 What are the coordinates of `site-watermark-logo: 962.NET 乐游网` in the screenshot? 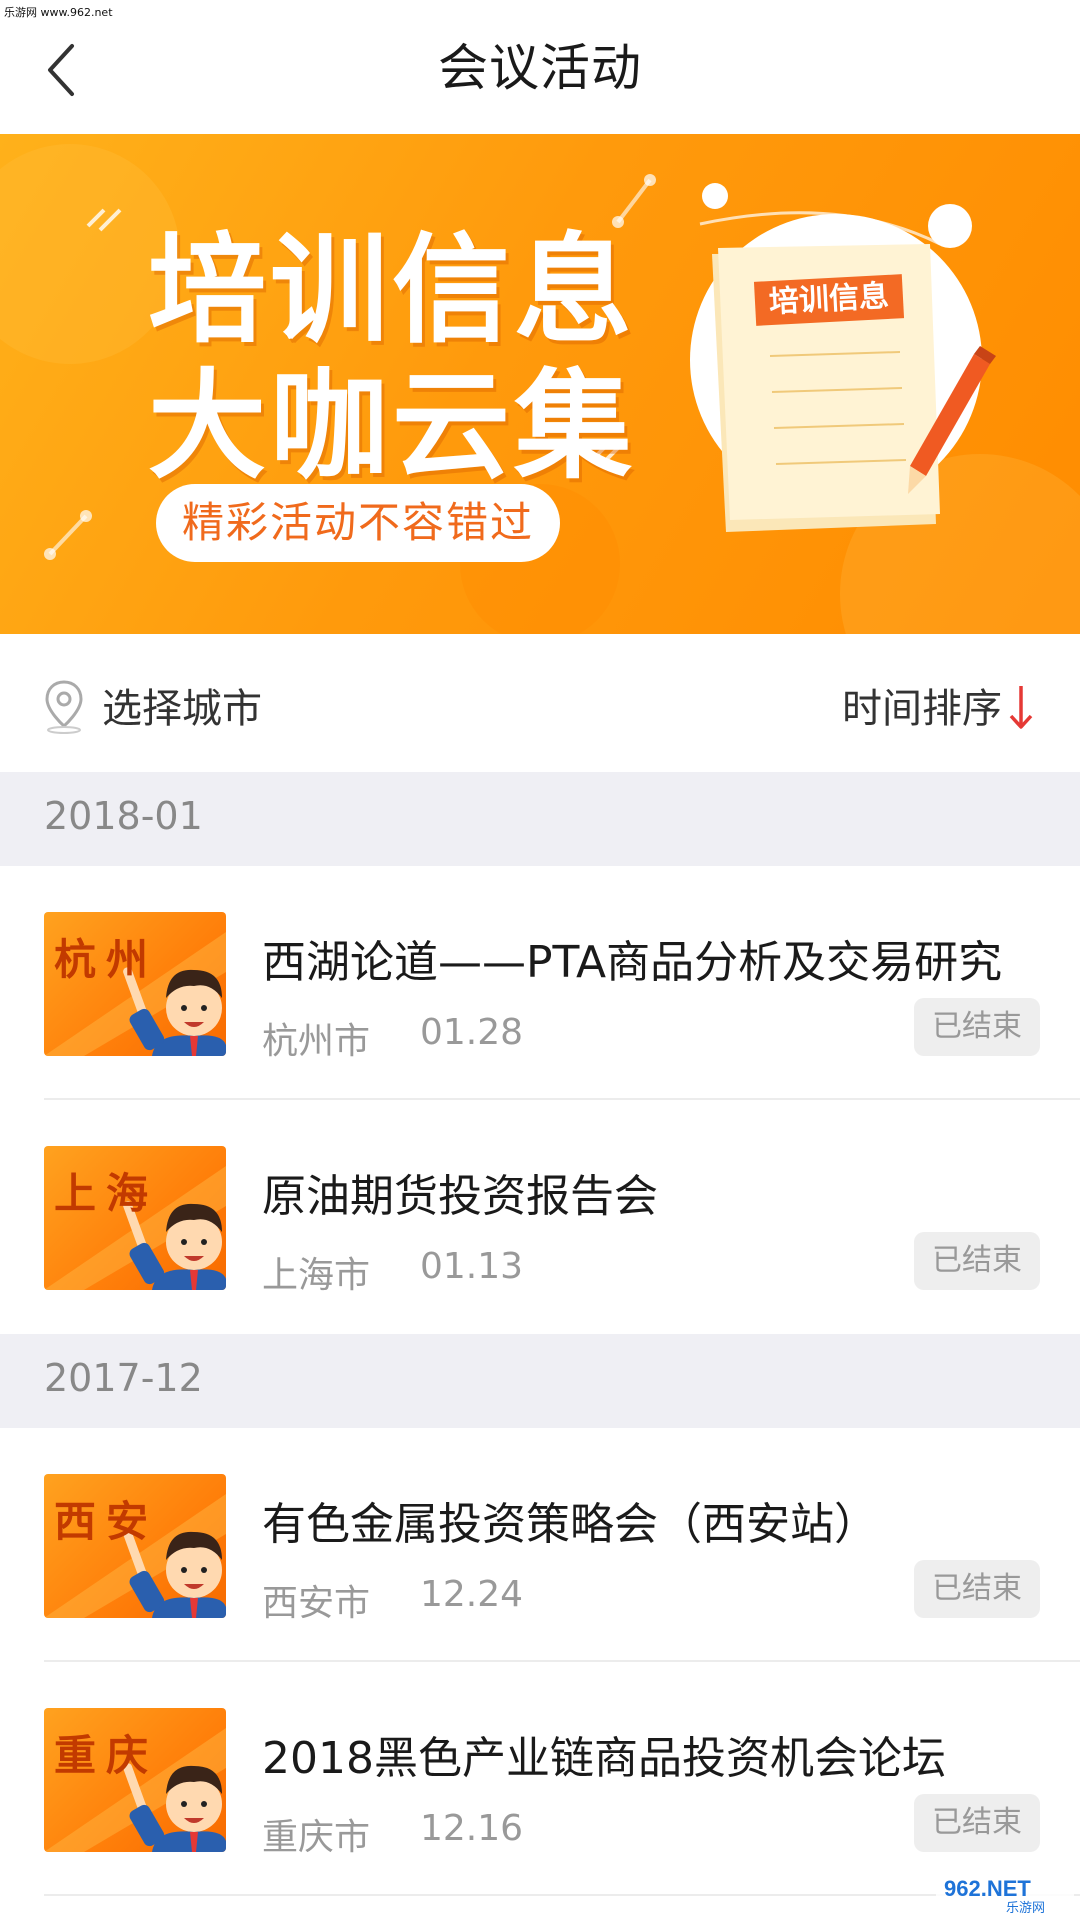 It's located at (1005, 1894).